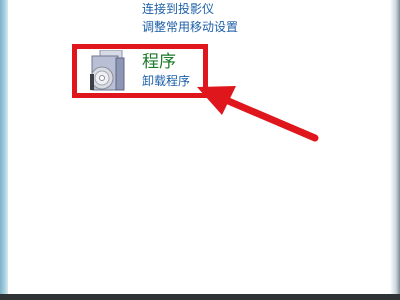 This screenshot has width=400, height=300. What do you see at coordinates (200, 297) in the screenshot?
I see `taskbar-edge` at bounding box center [200, 297].